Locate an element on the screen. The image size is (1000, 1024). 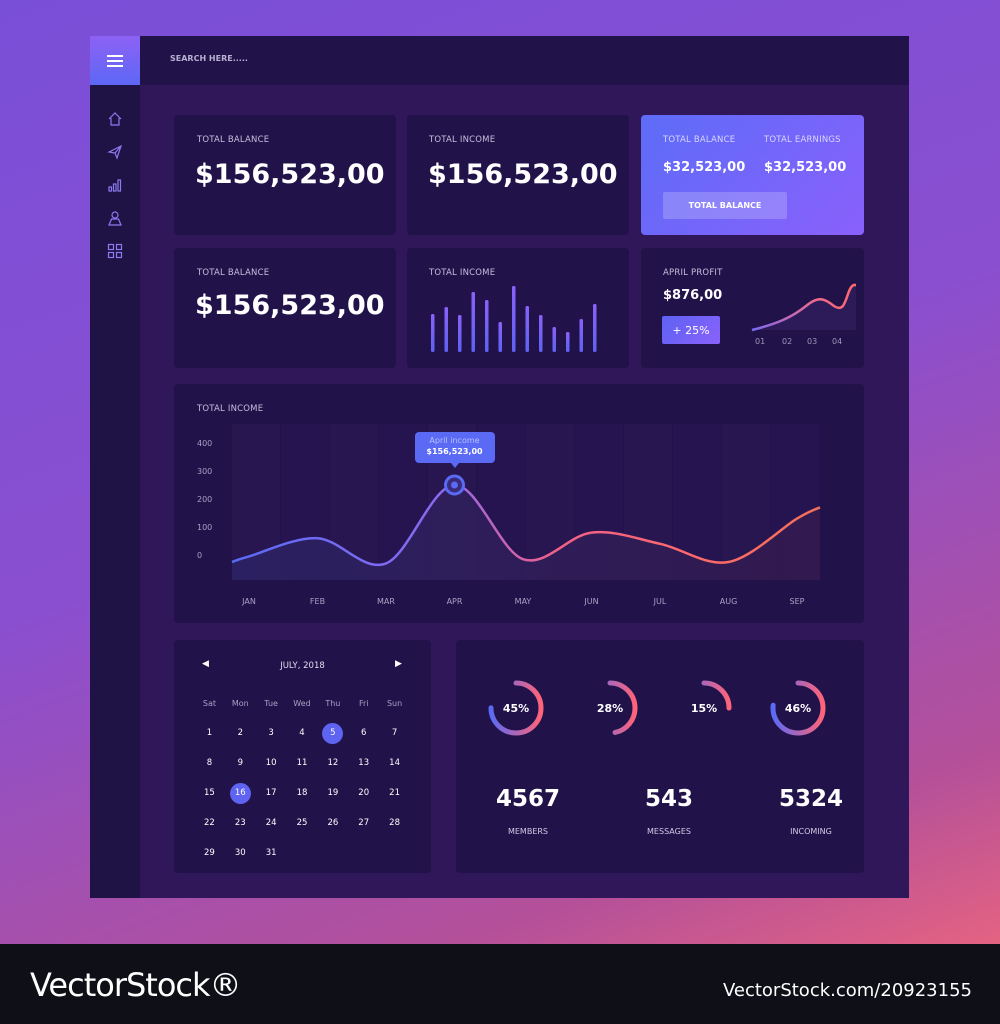
y-tick-label: 400 is located at coordinates (204, 443).